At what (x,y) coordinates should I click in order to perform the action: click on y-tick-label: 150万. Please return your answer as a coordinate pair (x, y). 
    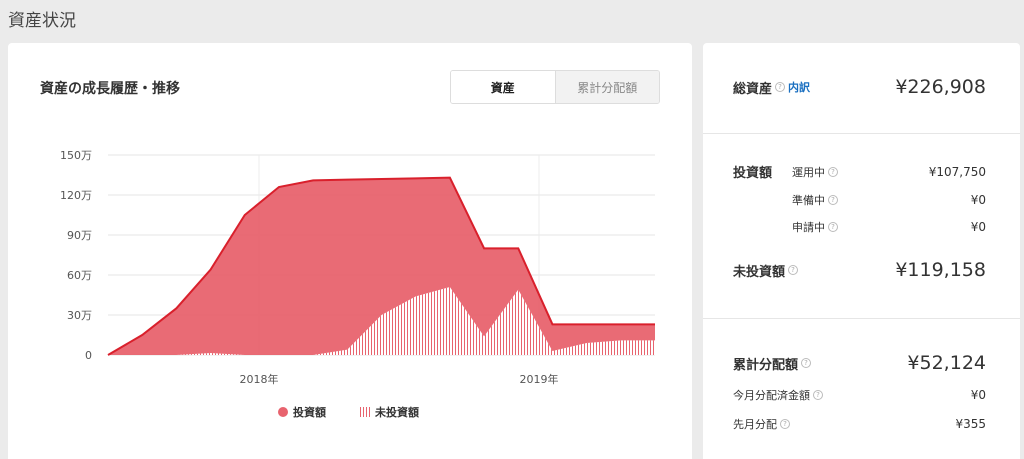
    Looking at the image, I should click on (76, 155).